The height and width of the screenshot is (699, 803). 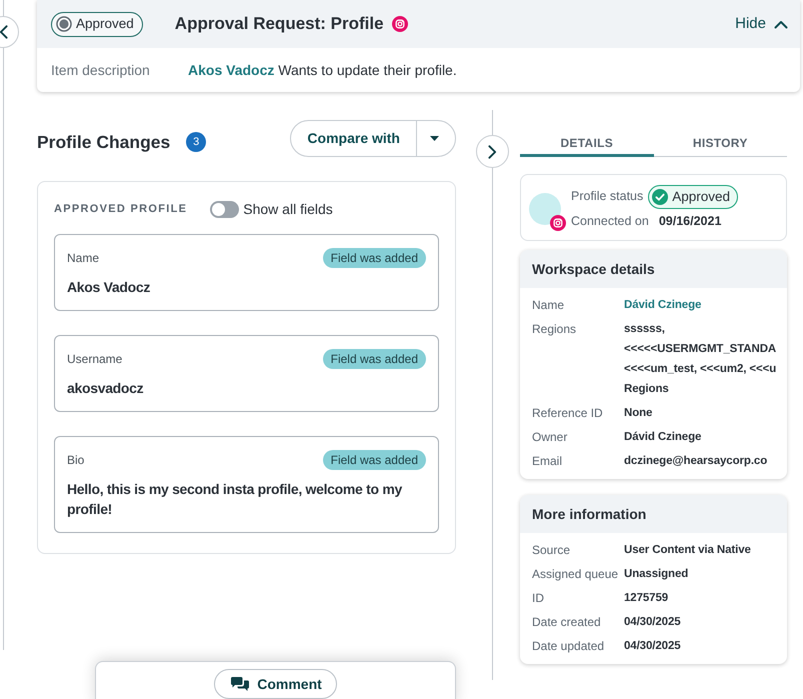 I want to click on chat-icon, so click(x=240, y=684).